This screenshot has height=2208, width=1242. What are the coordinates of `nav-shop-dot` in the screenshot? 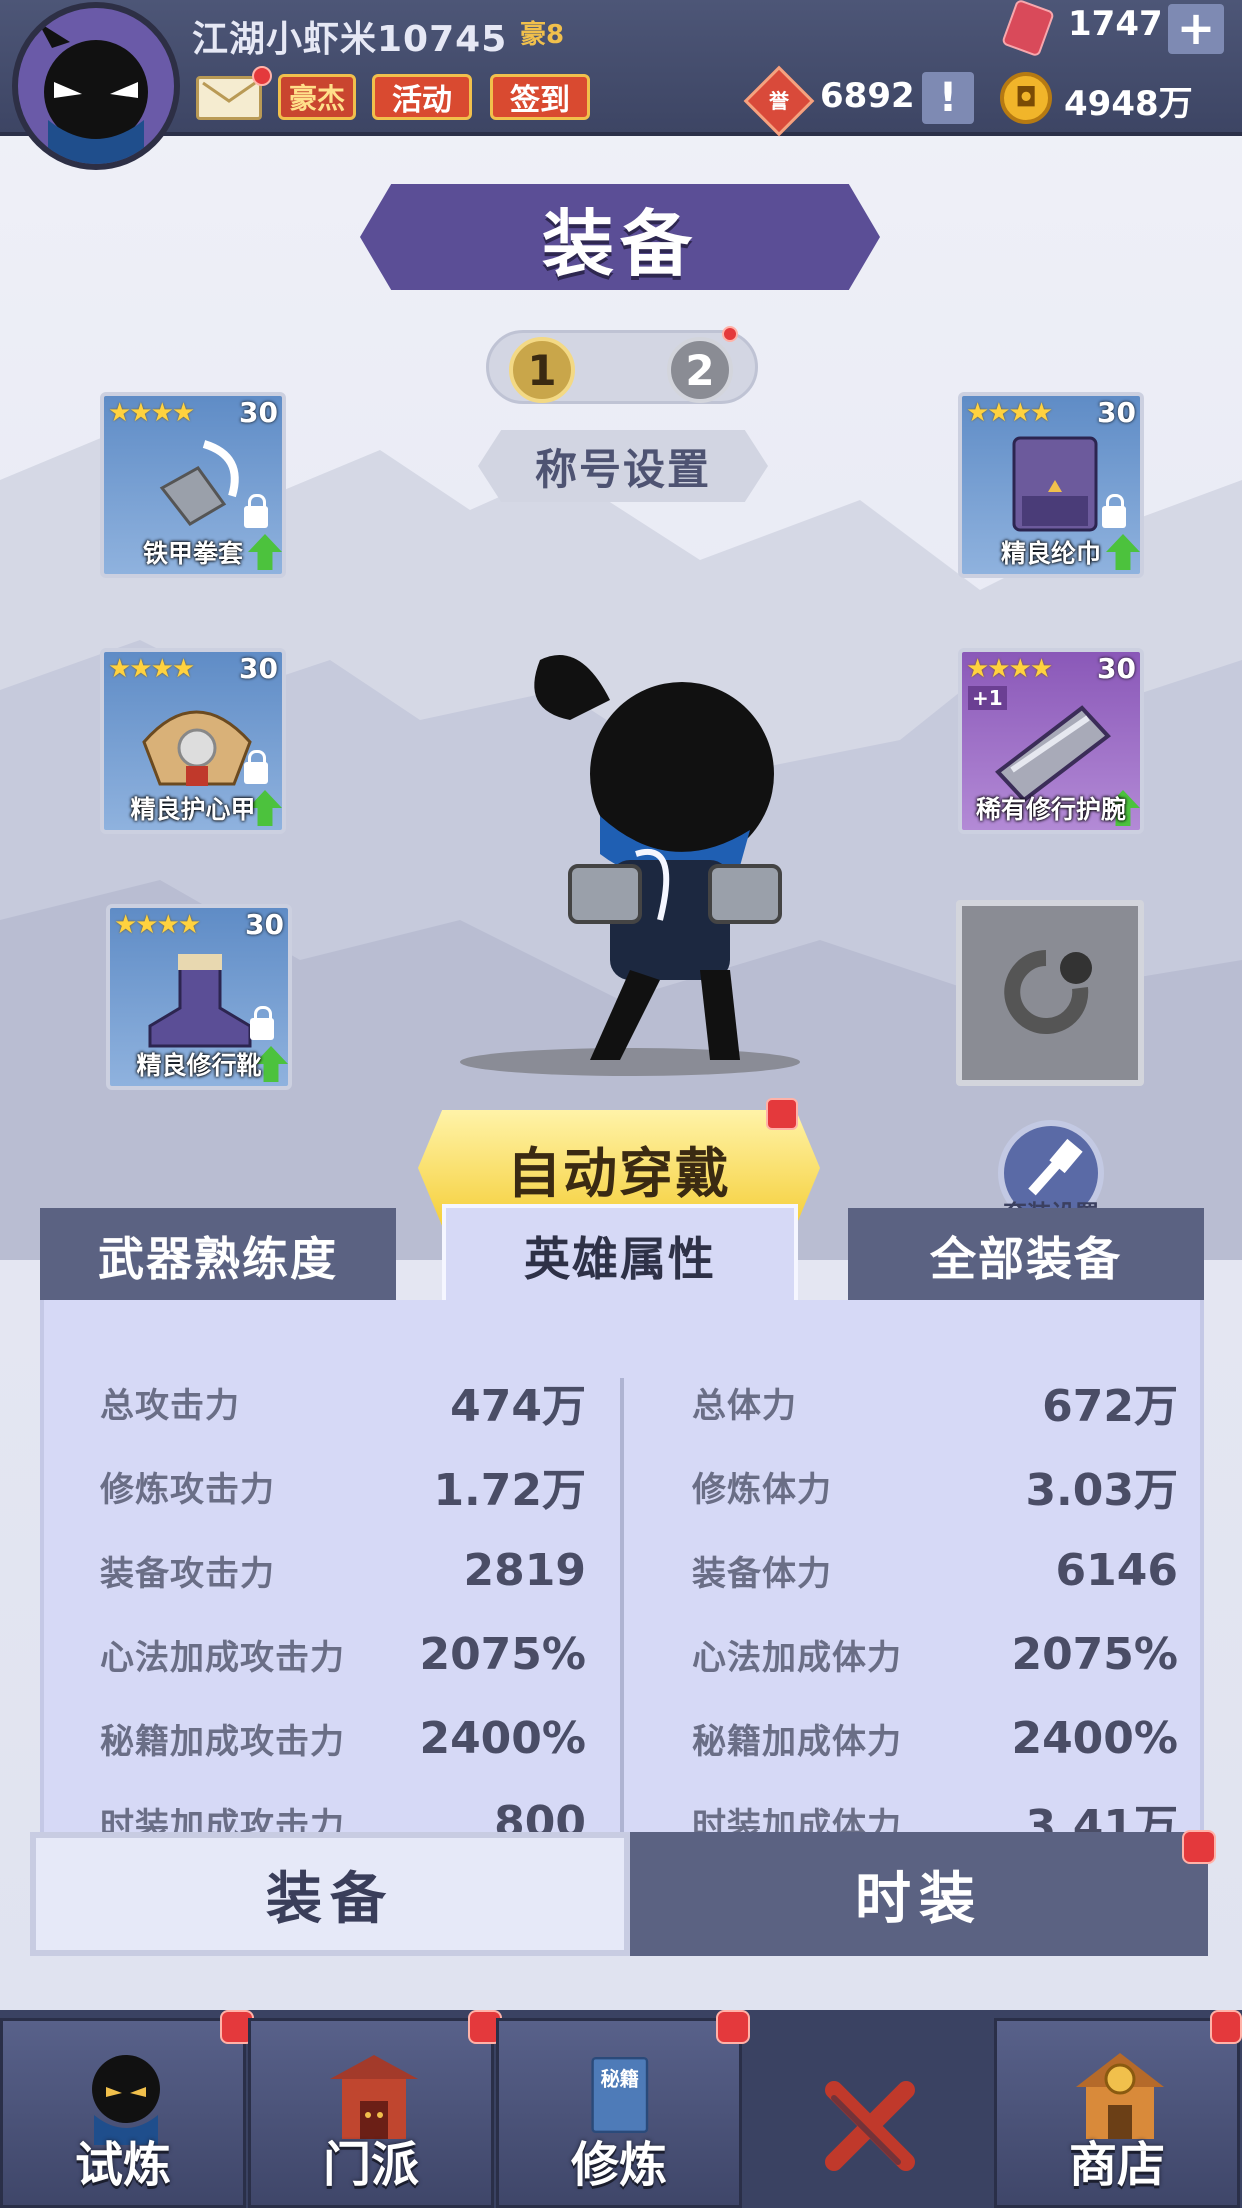 It's located at (1226, 2027).